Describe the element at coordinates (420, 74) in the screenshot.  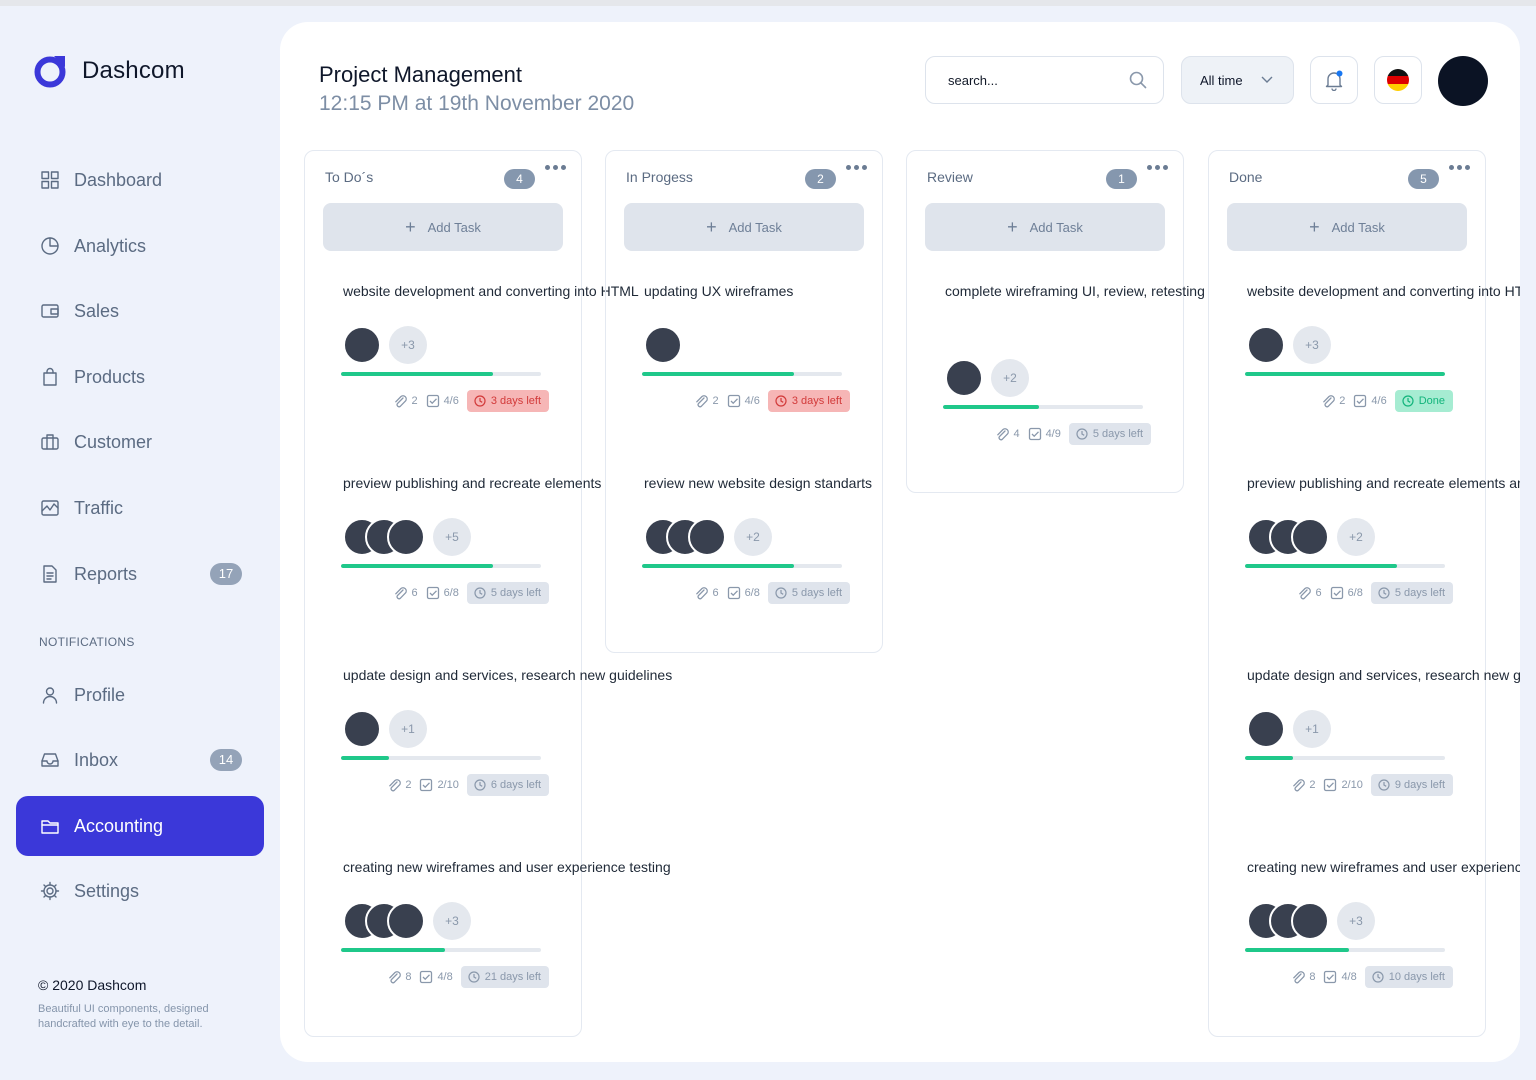
I see `page-title: Project Management` at that location.